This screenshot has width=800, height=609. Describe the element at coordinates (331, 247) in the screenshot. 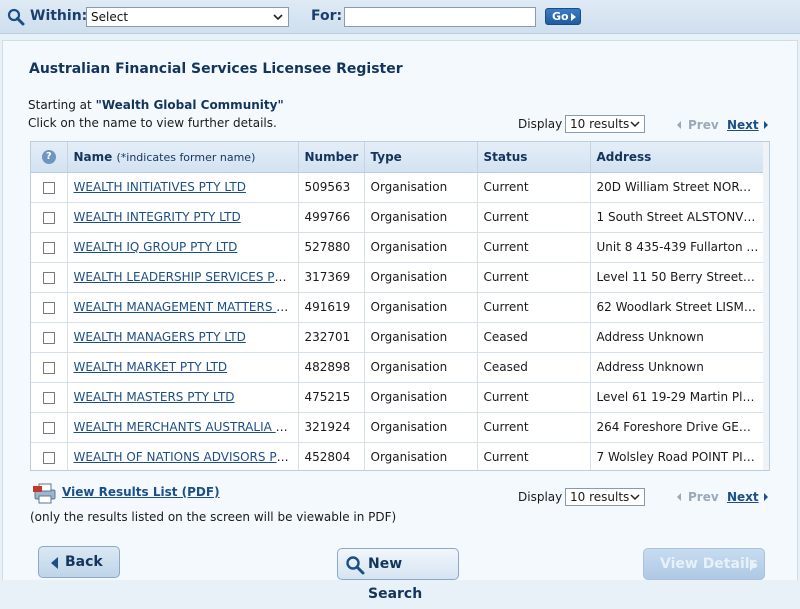

I see `row-number: 527880` at that location.